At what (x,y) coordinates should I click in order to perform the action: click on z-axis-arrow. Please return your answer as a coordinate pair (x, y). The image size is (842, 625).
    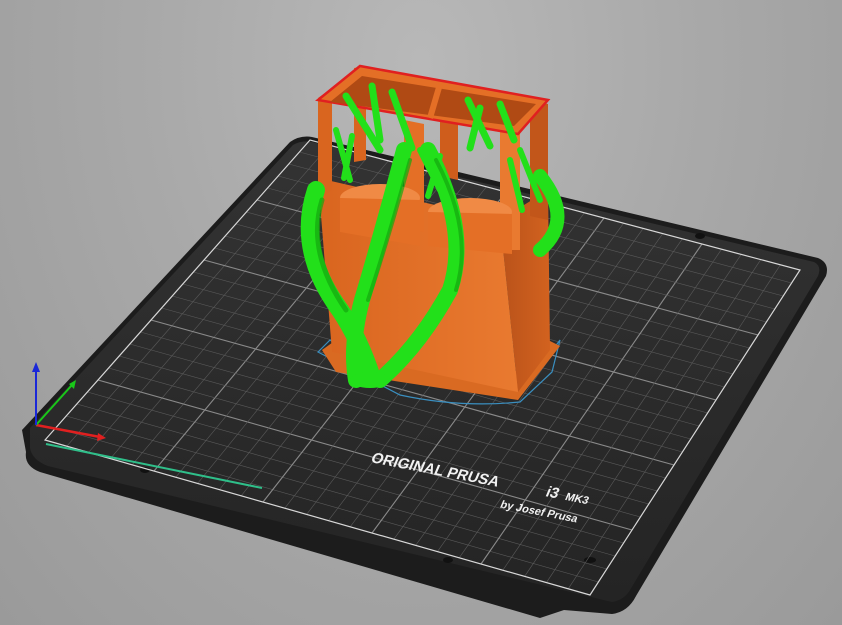
    Looking at the image, I should click on (36, 367).